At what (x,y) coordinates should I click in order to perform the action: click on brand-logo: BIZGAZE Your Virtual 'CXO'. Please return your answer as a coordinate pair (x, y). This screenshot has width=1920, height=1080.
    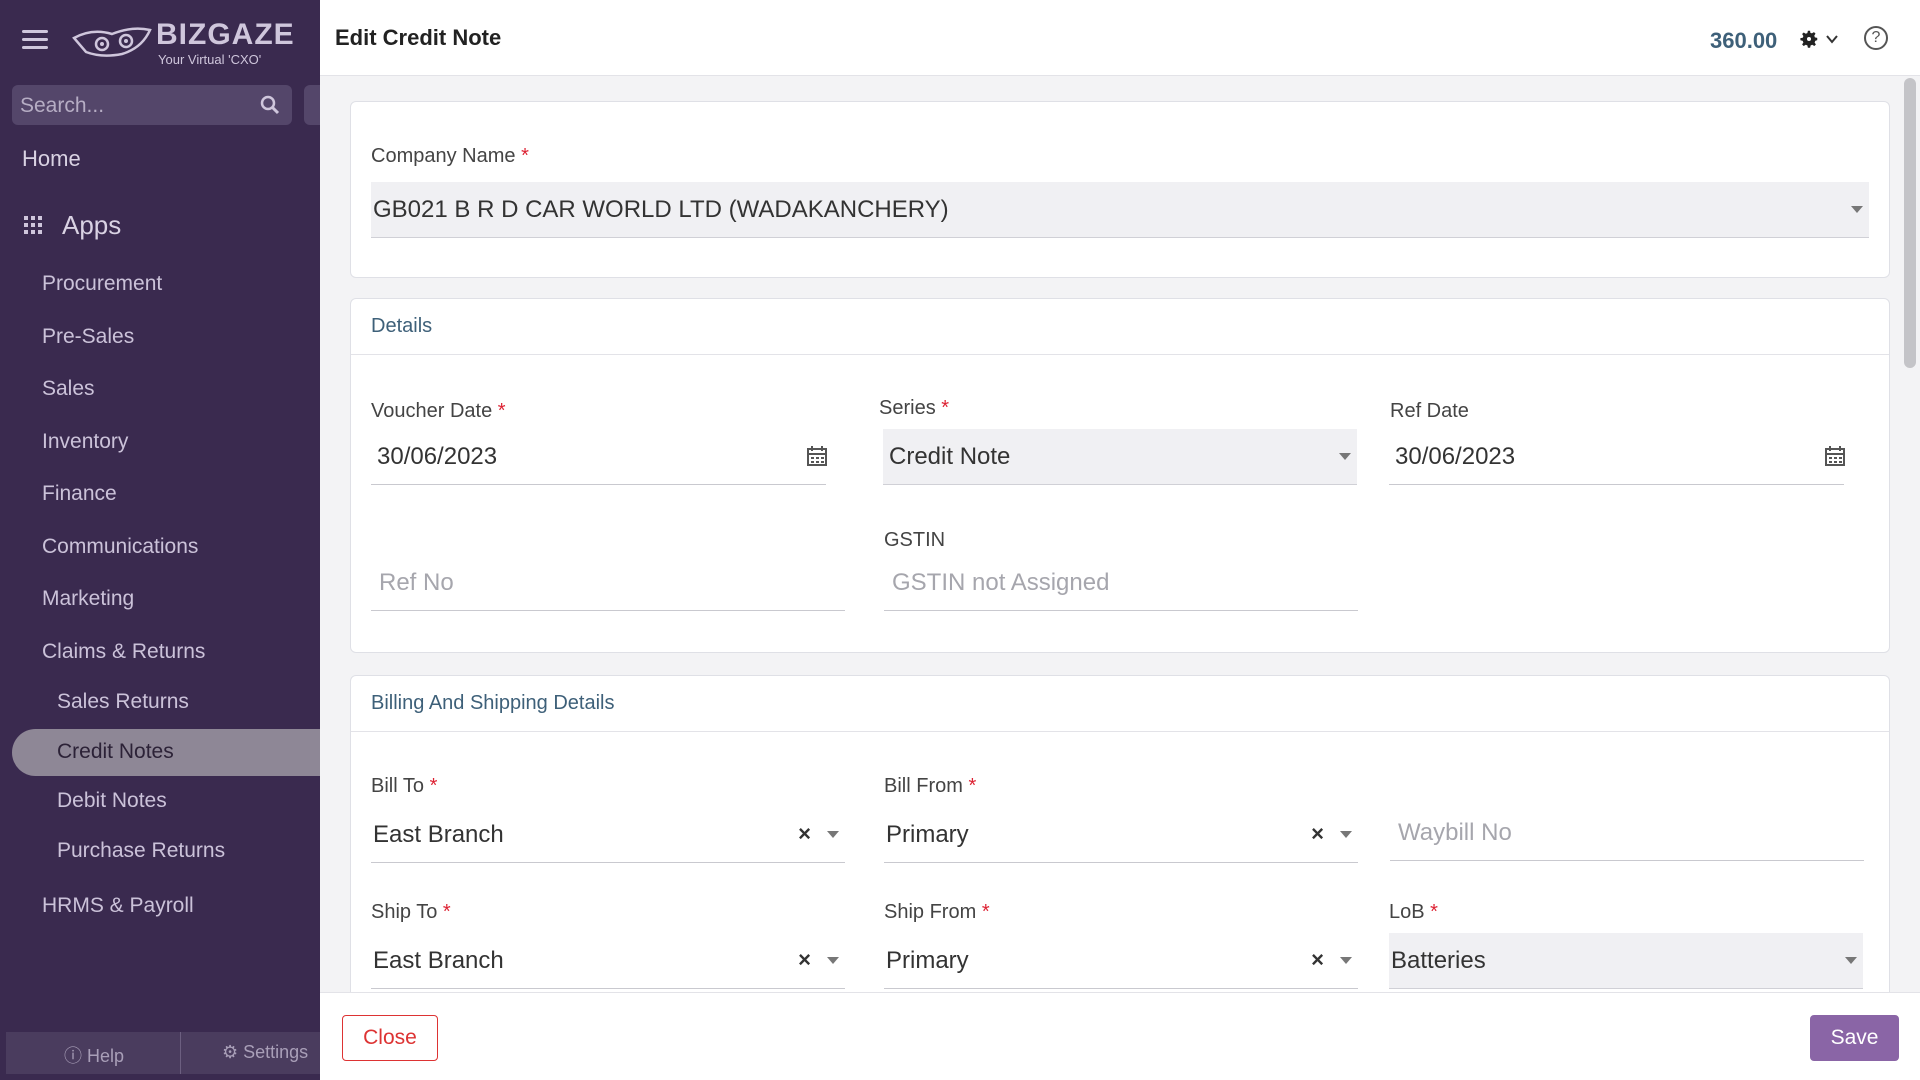
    Looking at the image, I should click on (187, 42).